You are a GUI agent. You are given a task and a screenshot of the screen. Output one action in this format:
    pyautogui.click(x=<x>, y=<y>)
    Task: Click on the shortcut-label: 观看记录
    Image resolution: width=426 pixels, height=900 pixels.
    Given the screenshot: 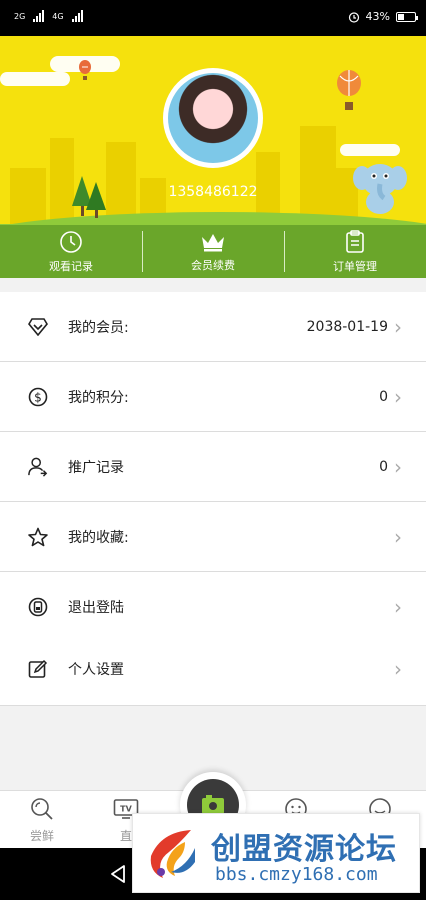 What is the action you would take?
    pyautogui.click(x=71, y=266)
    